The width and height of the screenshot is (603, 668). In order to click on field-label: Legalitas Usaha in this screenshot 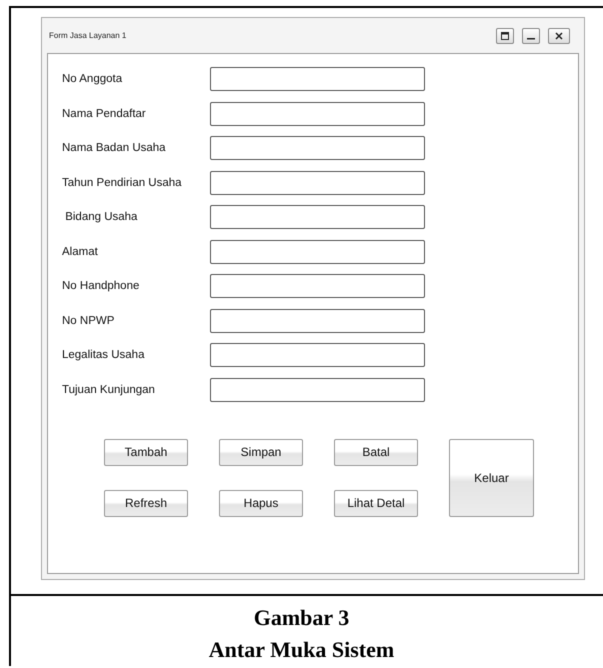, I will do `click(104, 355)`.